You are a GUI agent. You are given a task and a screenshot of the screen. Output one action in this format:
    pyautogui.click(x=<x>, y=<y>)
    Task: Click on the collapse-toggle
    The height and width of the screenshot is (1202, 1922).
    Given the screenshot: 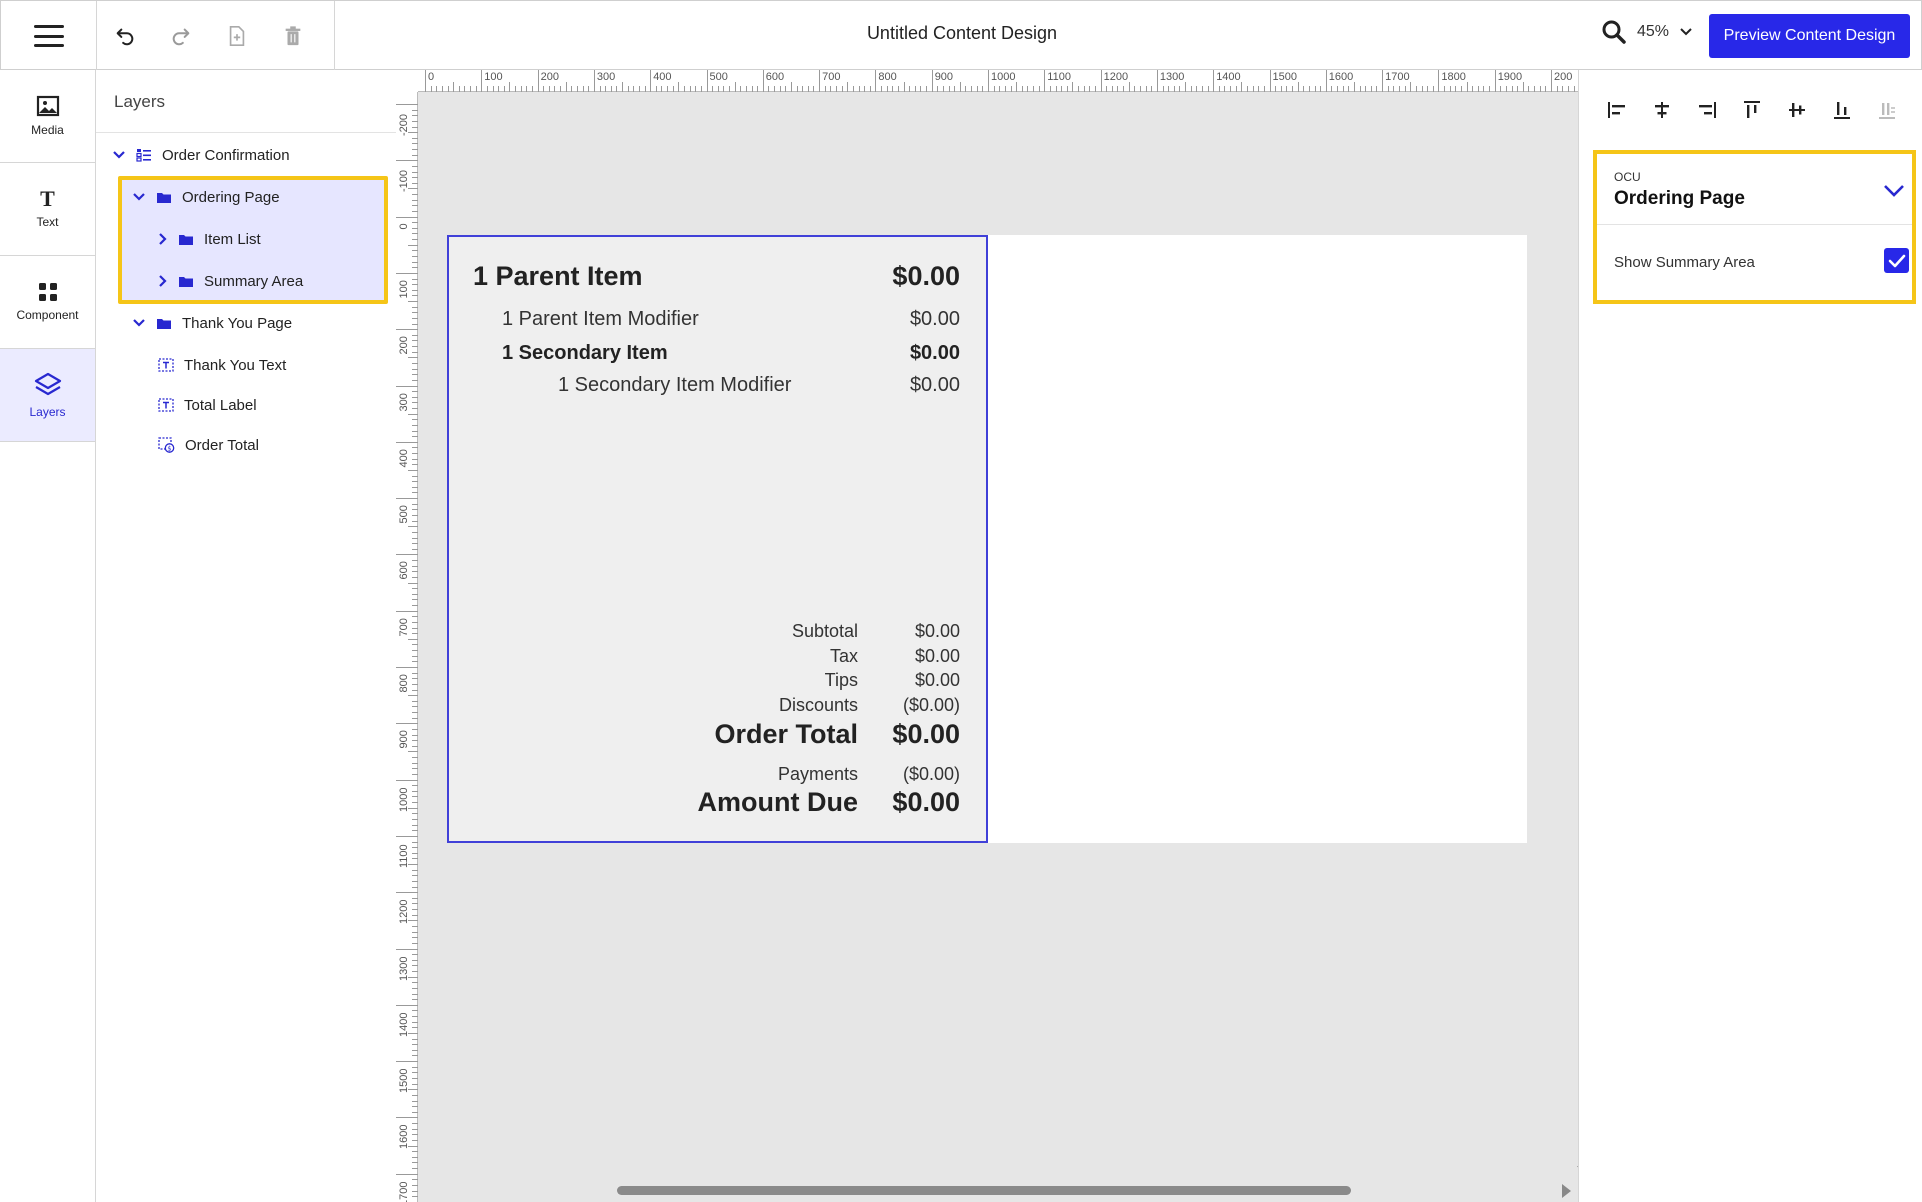 What is the action you would take?
    pyautogui.click(x=1894, y=193)
    